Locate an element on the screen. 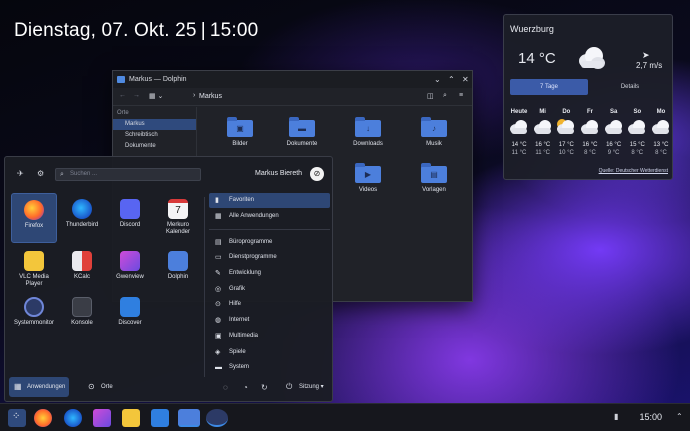  app-thunderbird: Thunderbird is located at coordinates (82, 218).